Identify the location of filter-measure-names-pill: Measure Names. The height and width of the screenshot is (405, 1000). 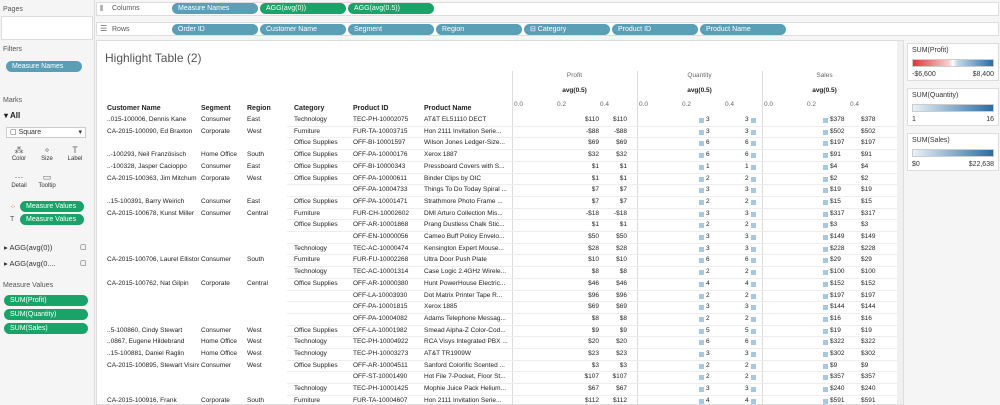
(44, 66).